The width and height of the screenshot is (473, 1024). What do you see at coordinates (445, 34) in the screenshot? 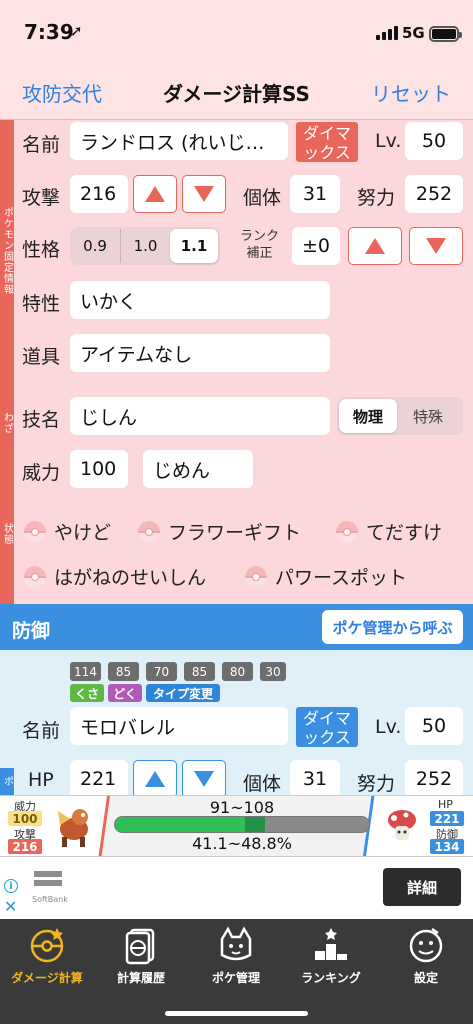
I see `battery-icon` at bounding box center [445, 34].